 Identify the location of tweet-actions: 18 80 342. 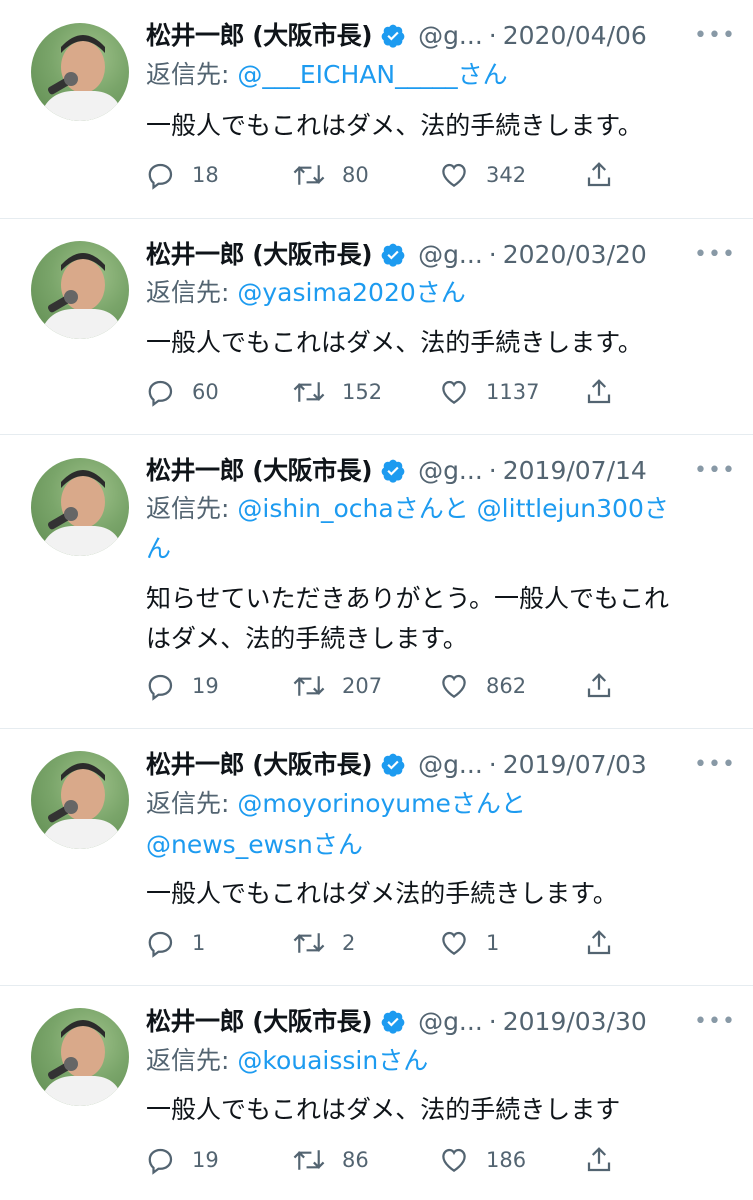
(419, 175).